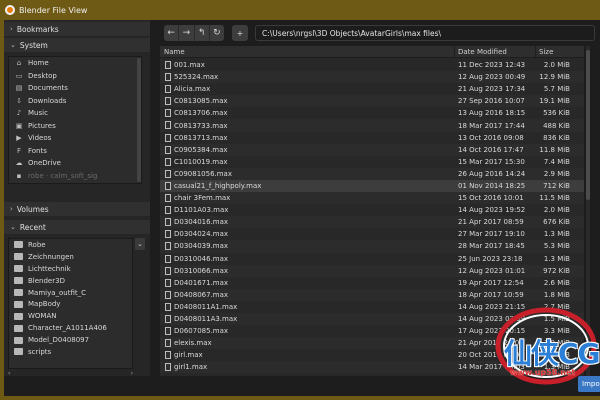 The width and height of the screenshot is (600, 400). I want to click on file-row: C09081056.max 26 Aug 2016 14:24 2.9 MiB, so click(372, 173).